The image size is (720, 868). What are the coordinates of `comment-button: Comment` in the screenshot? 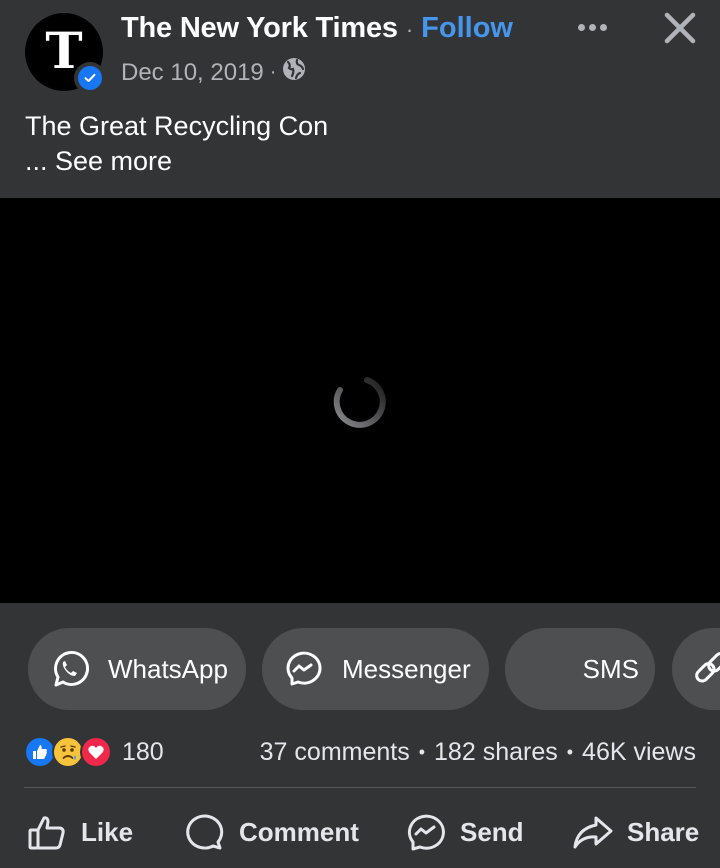 It's located at (271, 832).